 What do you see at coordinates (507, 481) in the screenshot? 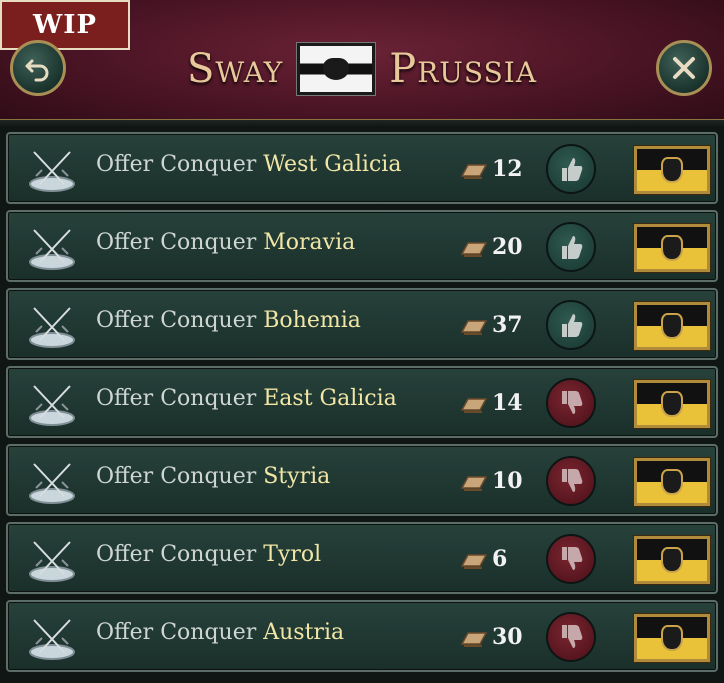
I see `offer-cost: 10` at bounding box center [507, 481].